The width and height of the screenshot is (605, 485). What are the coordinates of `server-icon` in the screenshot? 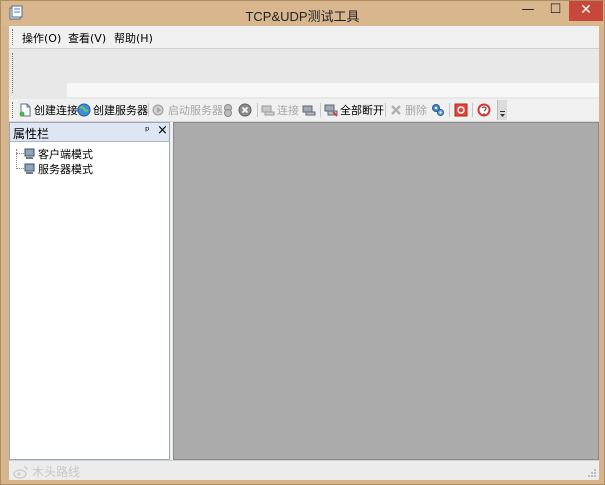 It's located at (29, 168).